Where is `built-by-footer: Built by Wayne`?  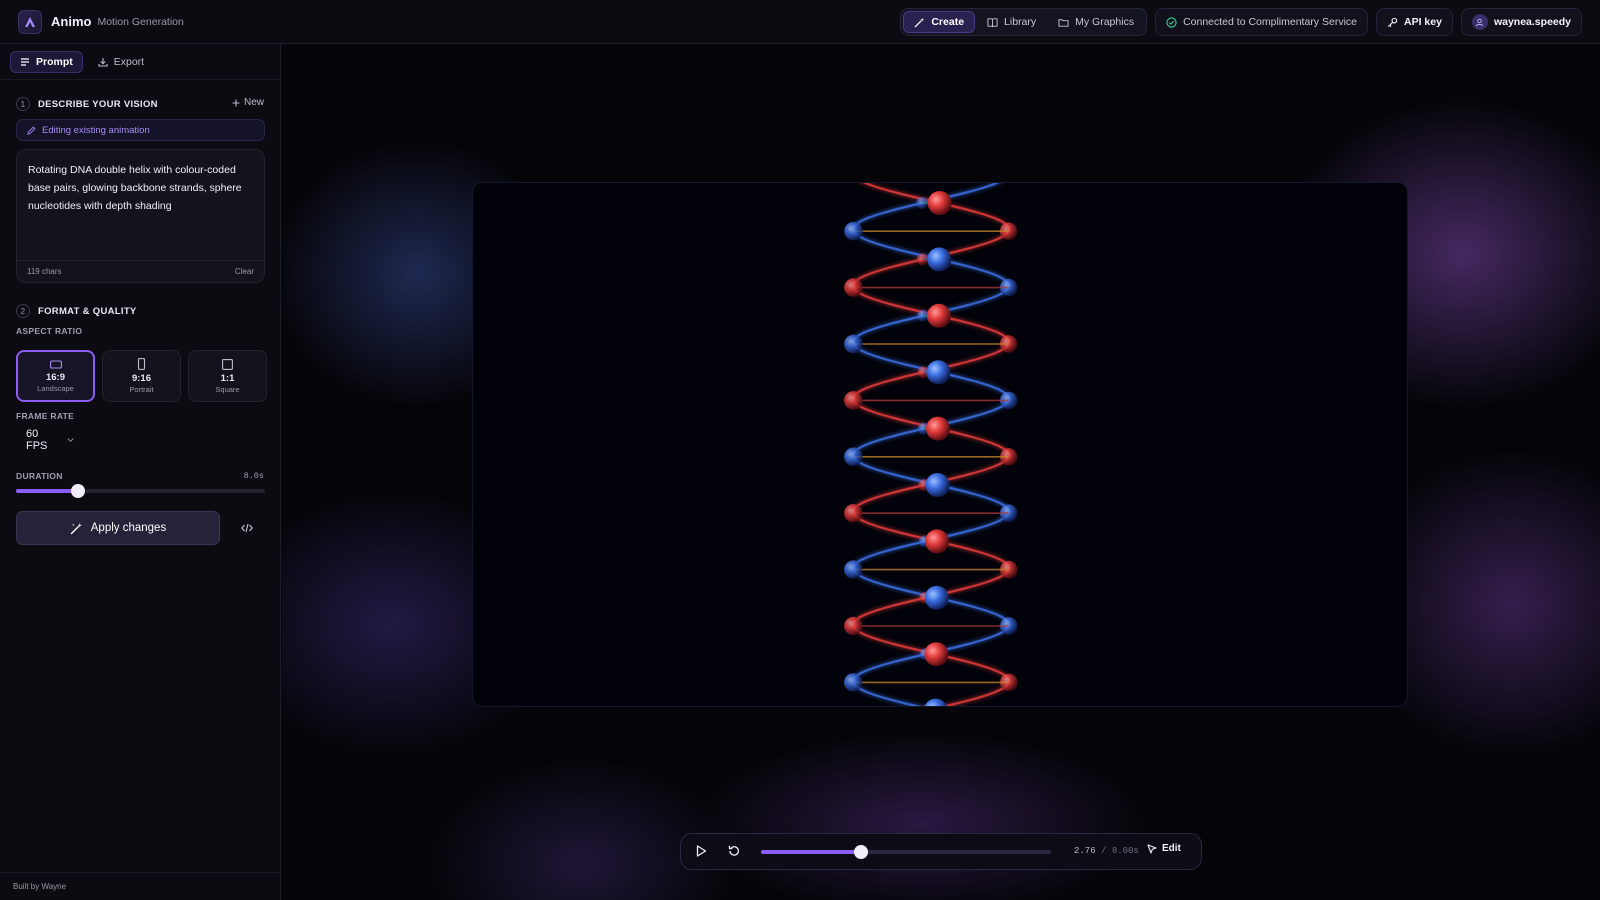
built-by-footer: Built by Wayne is located at coordinates (140, 886).